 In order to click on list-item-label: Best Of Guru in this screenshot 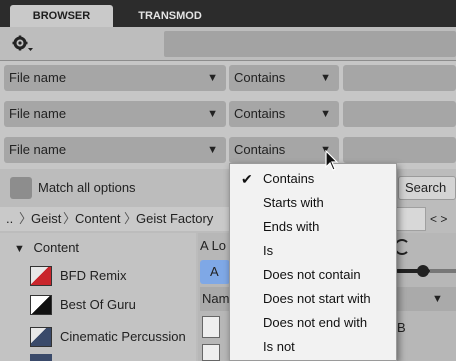, I will do `click(98, 304)`.